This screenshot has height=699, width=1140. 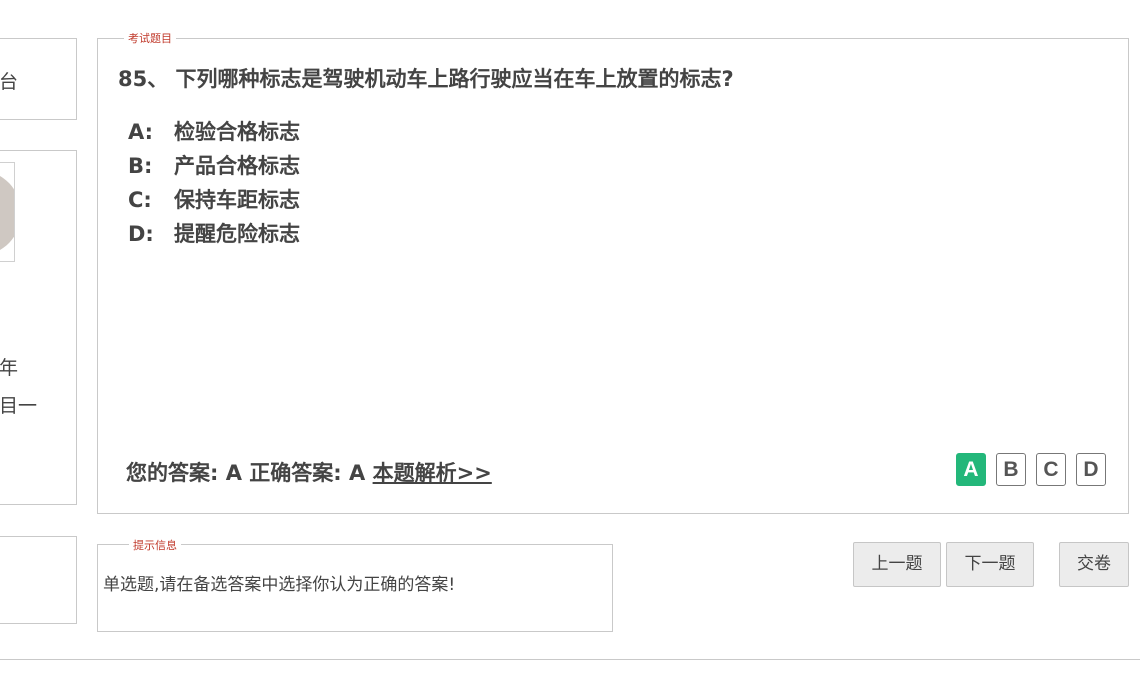 What do you see at coordinates (897, 564) in the screenshot?
I see `prev-question-button: 上一题` at bounding box center [897, 564].